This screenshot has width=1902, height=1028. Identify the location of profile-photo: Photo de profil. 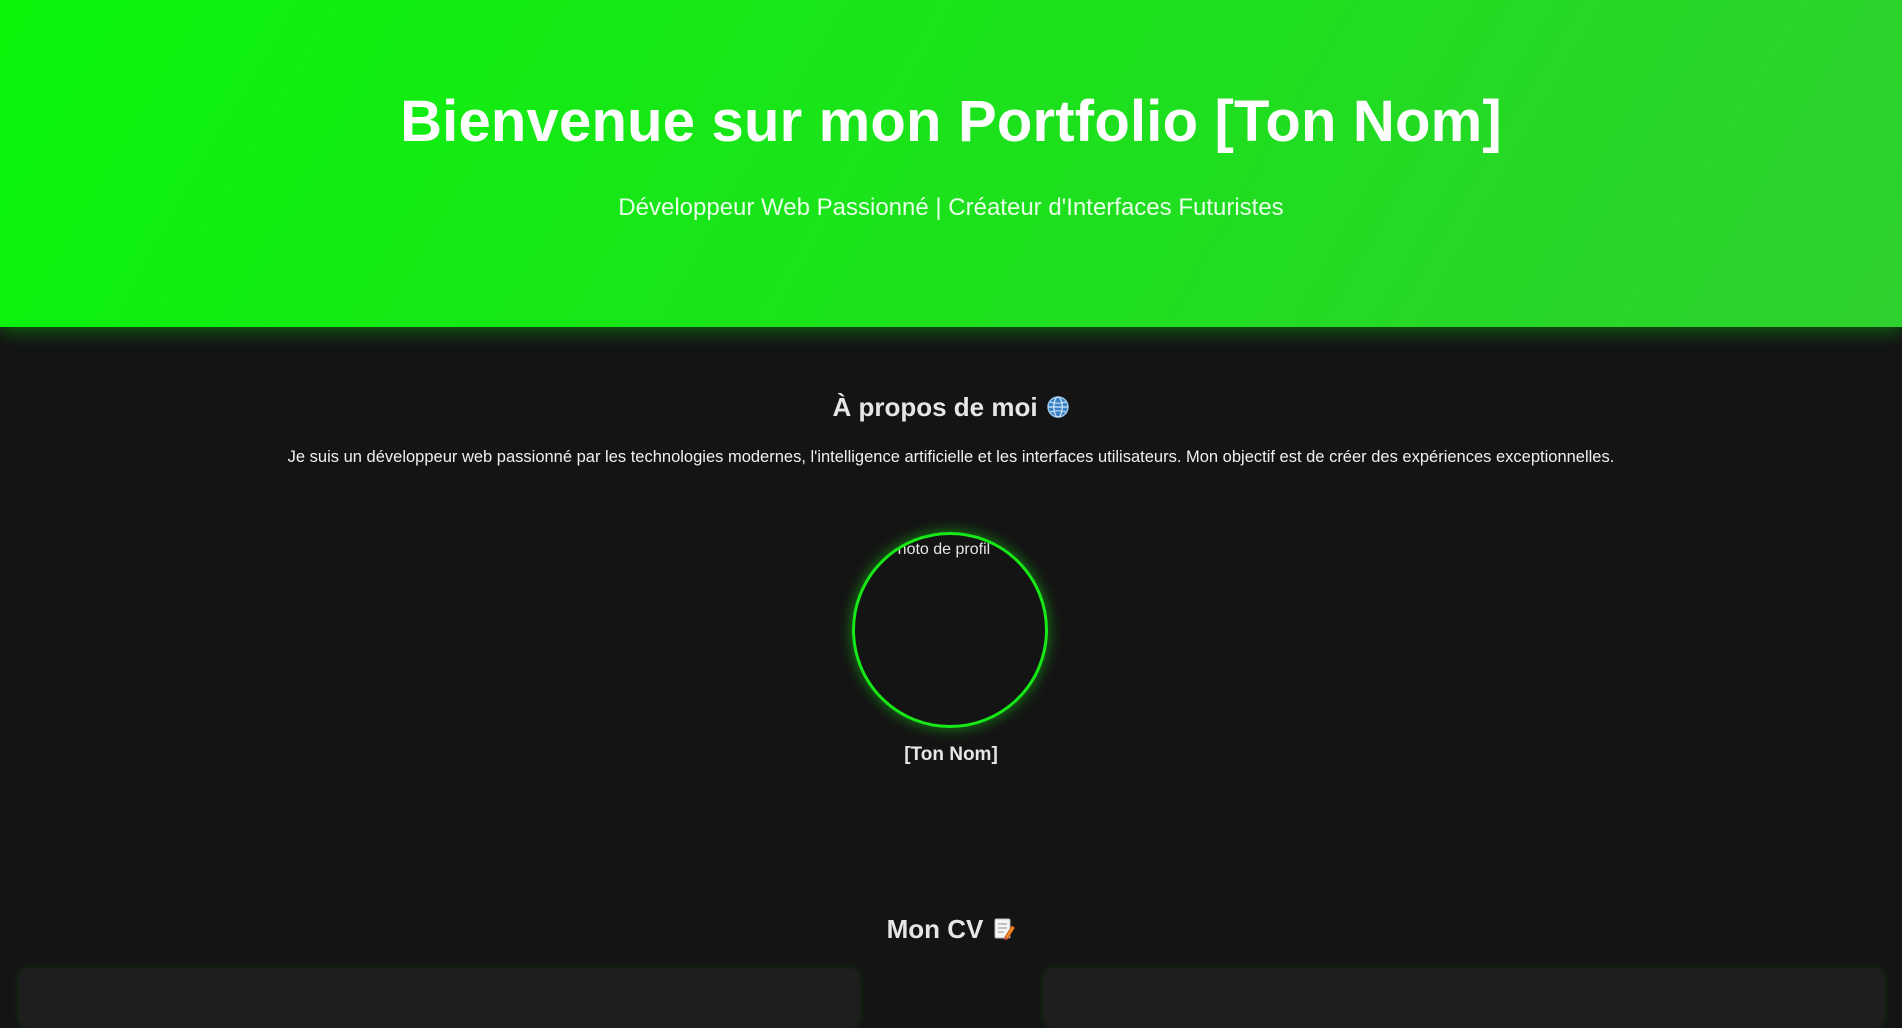
(950, 630).